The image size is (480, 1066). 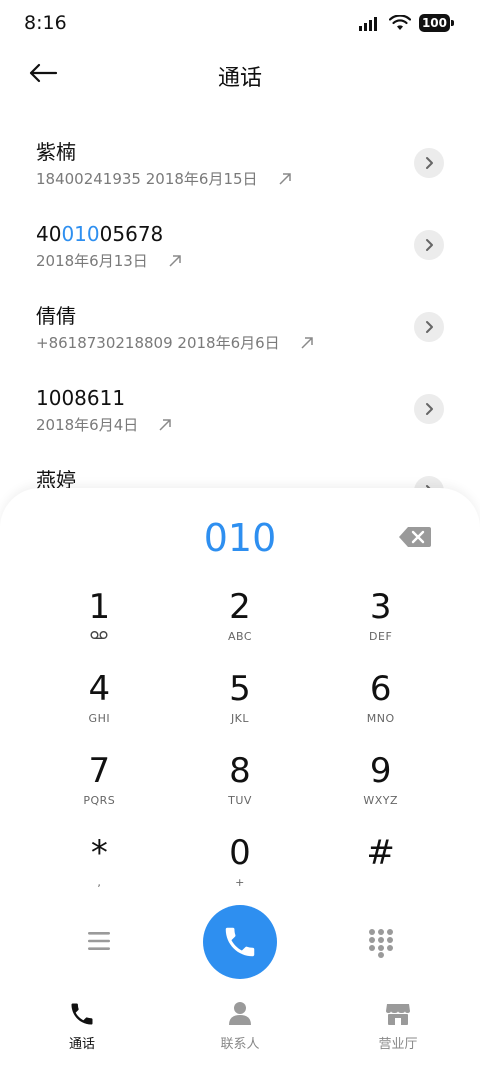 What do you see at coordinates (258, 424) in the screenshot?
I see `call-meta: 2018年6月4日` at bounding box center [258, 424].